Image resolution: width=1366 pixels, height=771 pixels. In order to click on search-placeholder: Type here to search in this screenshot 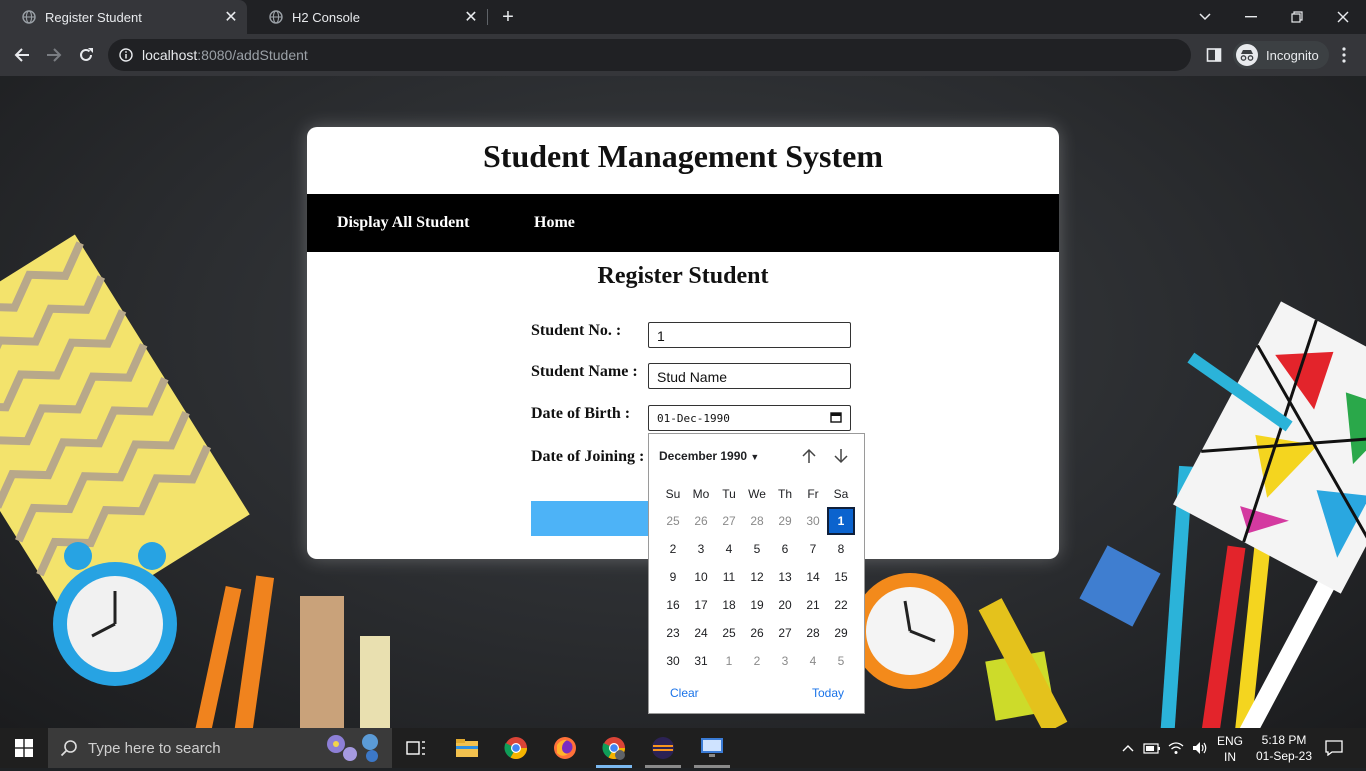, I will do `click(154, 748)`.